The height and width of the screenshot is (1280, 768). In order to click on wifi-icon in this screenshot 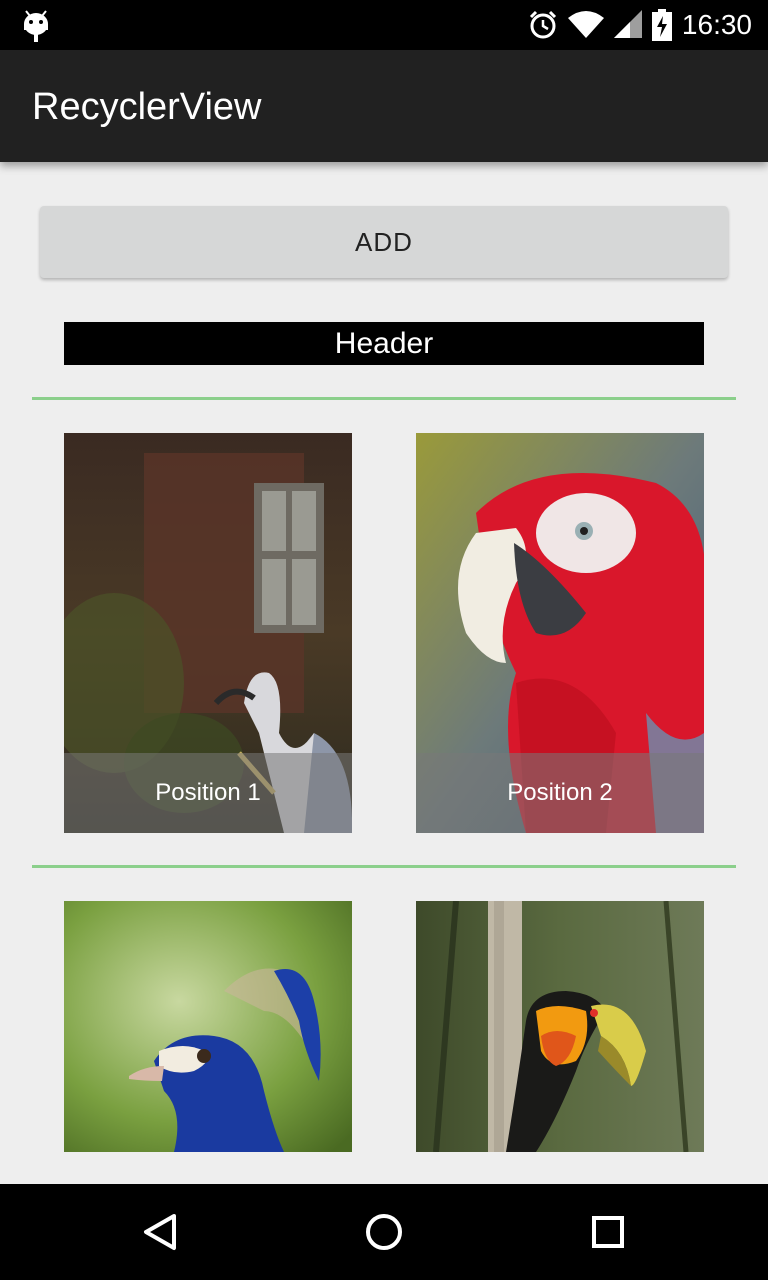, I will do `click(585, 24)`.